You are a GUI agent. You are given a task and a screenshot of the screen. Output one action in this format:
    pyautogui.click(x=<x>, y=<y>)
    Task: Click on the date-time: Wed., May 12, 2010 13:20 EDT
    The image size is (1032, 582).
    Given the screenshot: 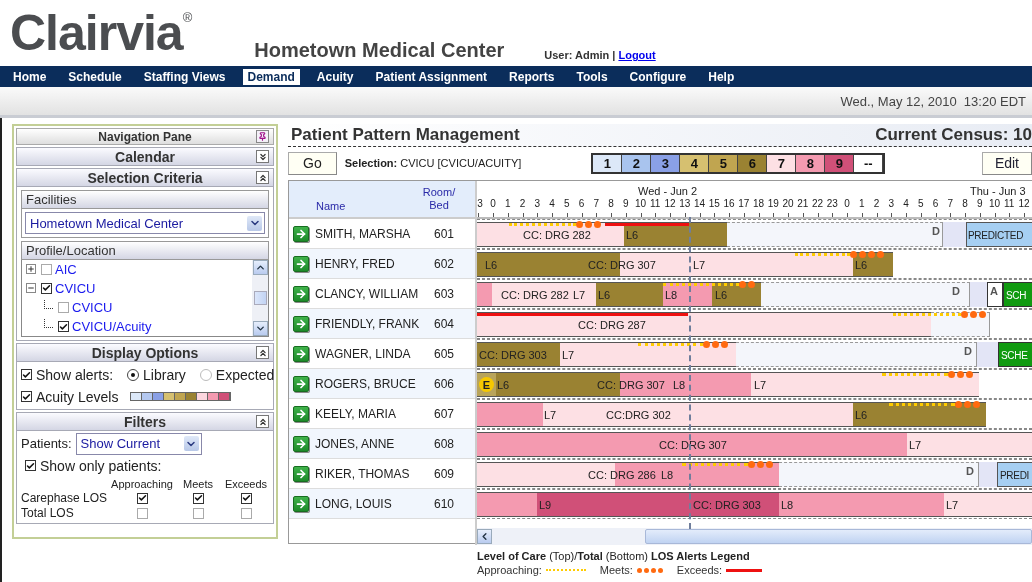 What is the action you would take?
    pyautogui.click(x=933, y=101)
    